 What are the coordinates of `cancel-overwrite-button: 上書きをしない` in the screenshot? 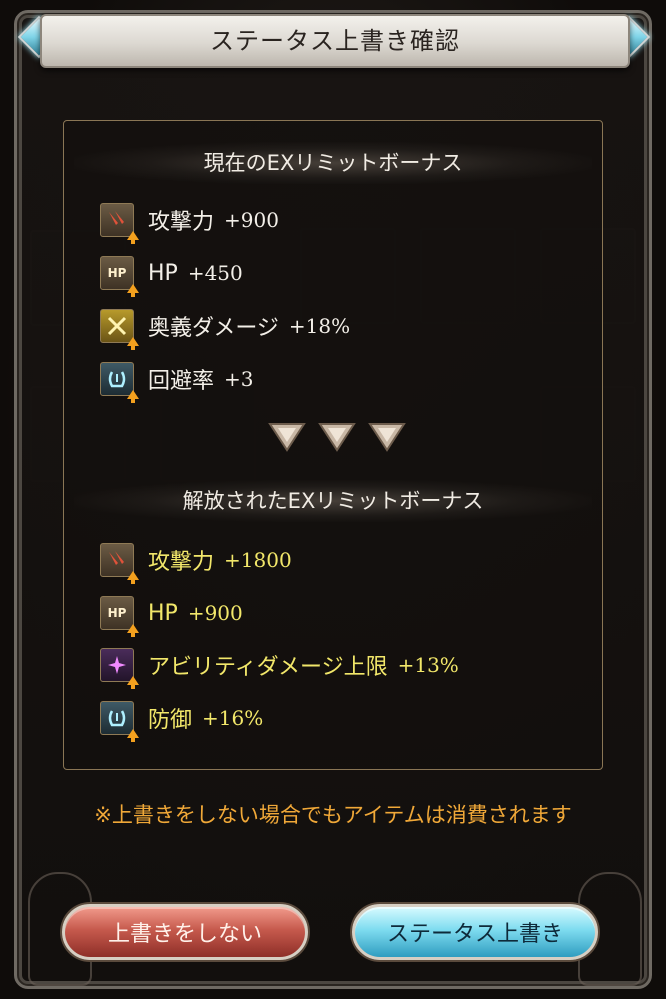 It's located at (185, 932).